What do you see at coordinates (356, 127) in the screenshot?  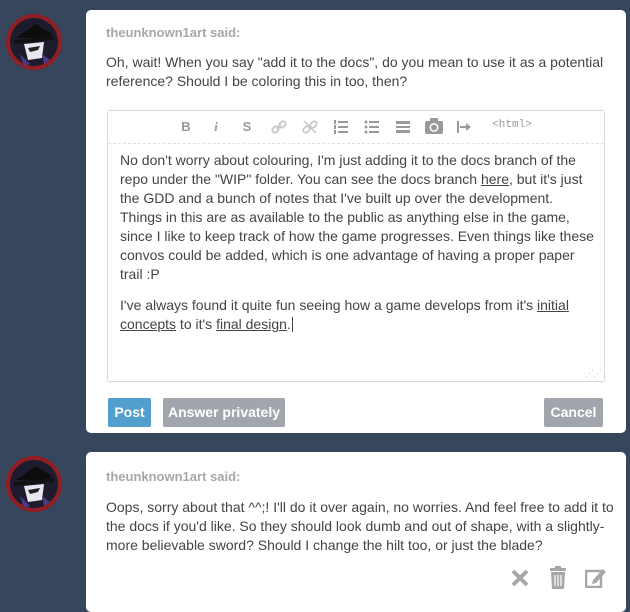 I see `editor-toolbar: B i S <html>` at bounding box center [356, 127].